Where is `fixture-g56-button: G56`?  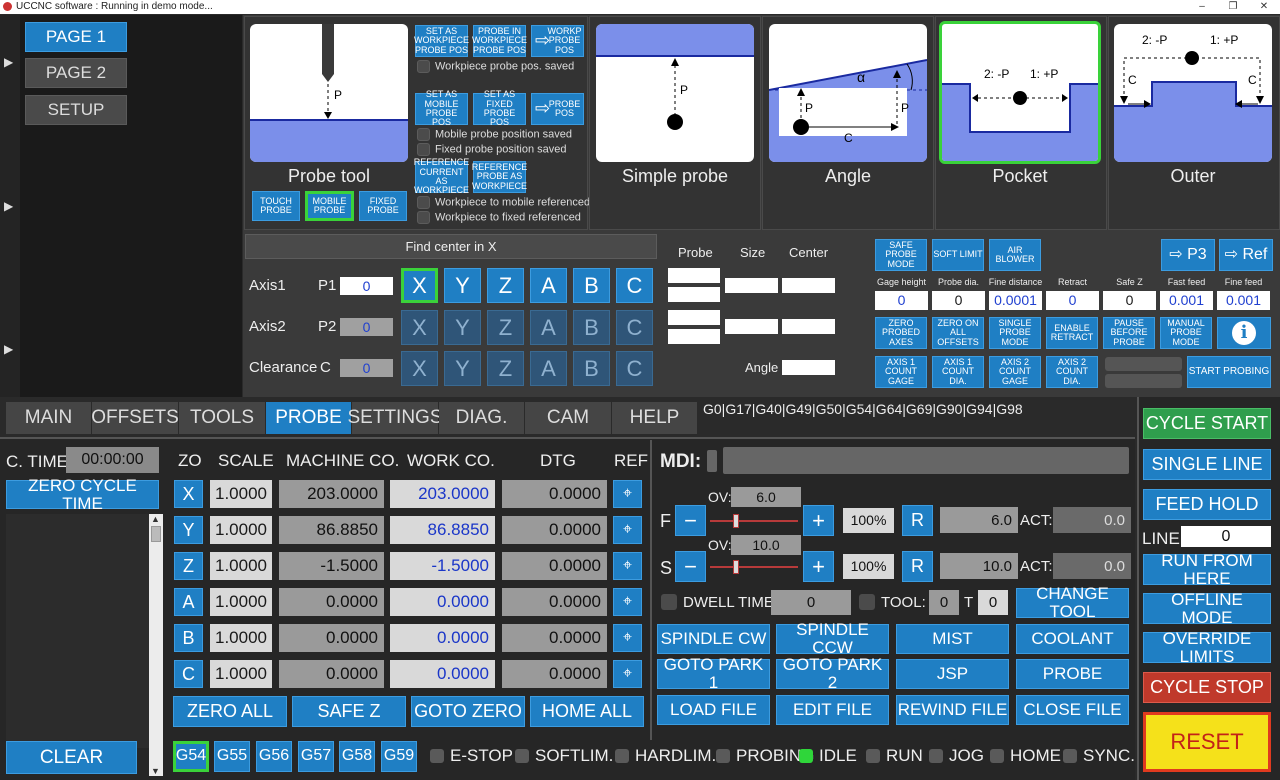 fixture-g56-button: G56 is located at coordinates (274, 756).